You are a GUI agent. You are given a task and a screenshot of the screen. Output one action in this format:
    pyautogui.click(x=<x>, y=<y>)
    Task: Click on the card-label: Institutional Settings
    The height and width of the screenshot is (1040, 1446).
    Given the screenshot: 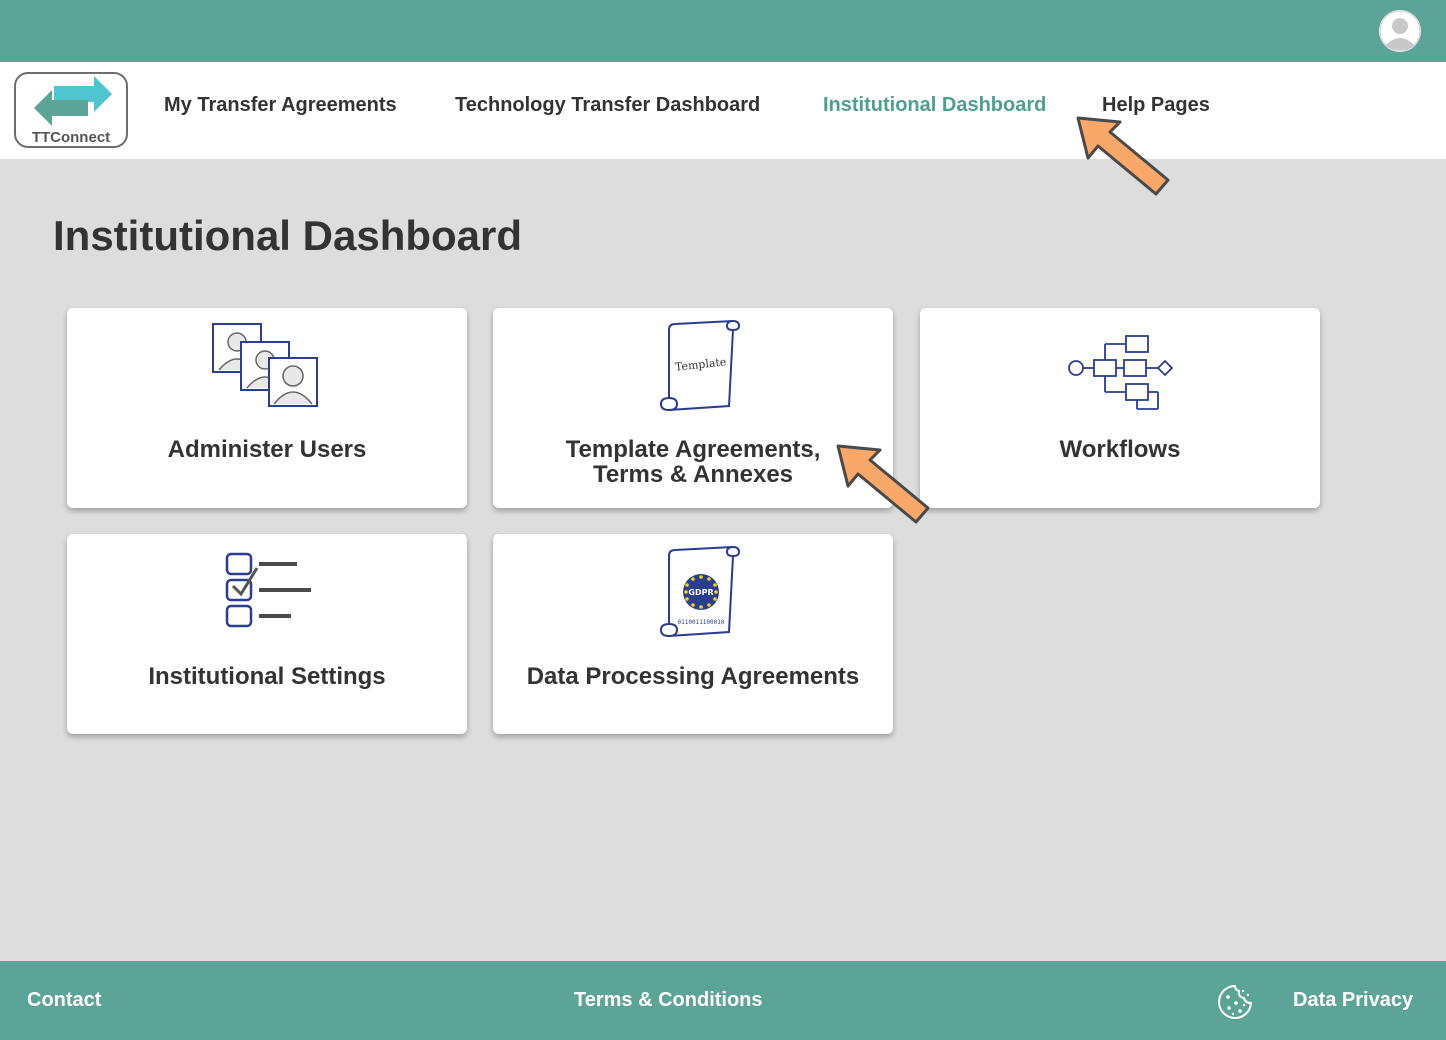 What is the action you would take?
    pyautogui.click(x=267, y=676)
    